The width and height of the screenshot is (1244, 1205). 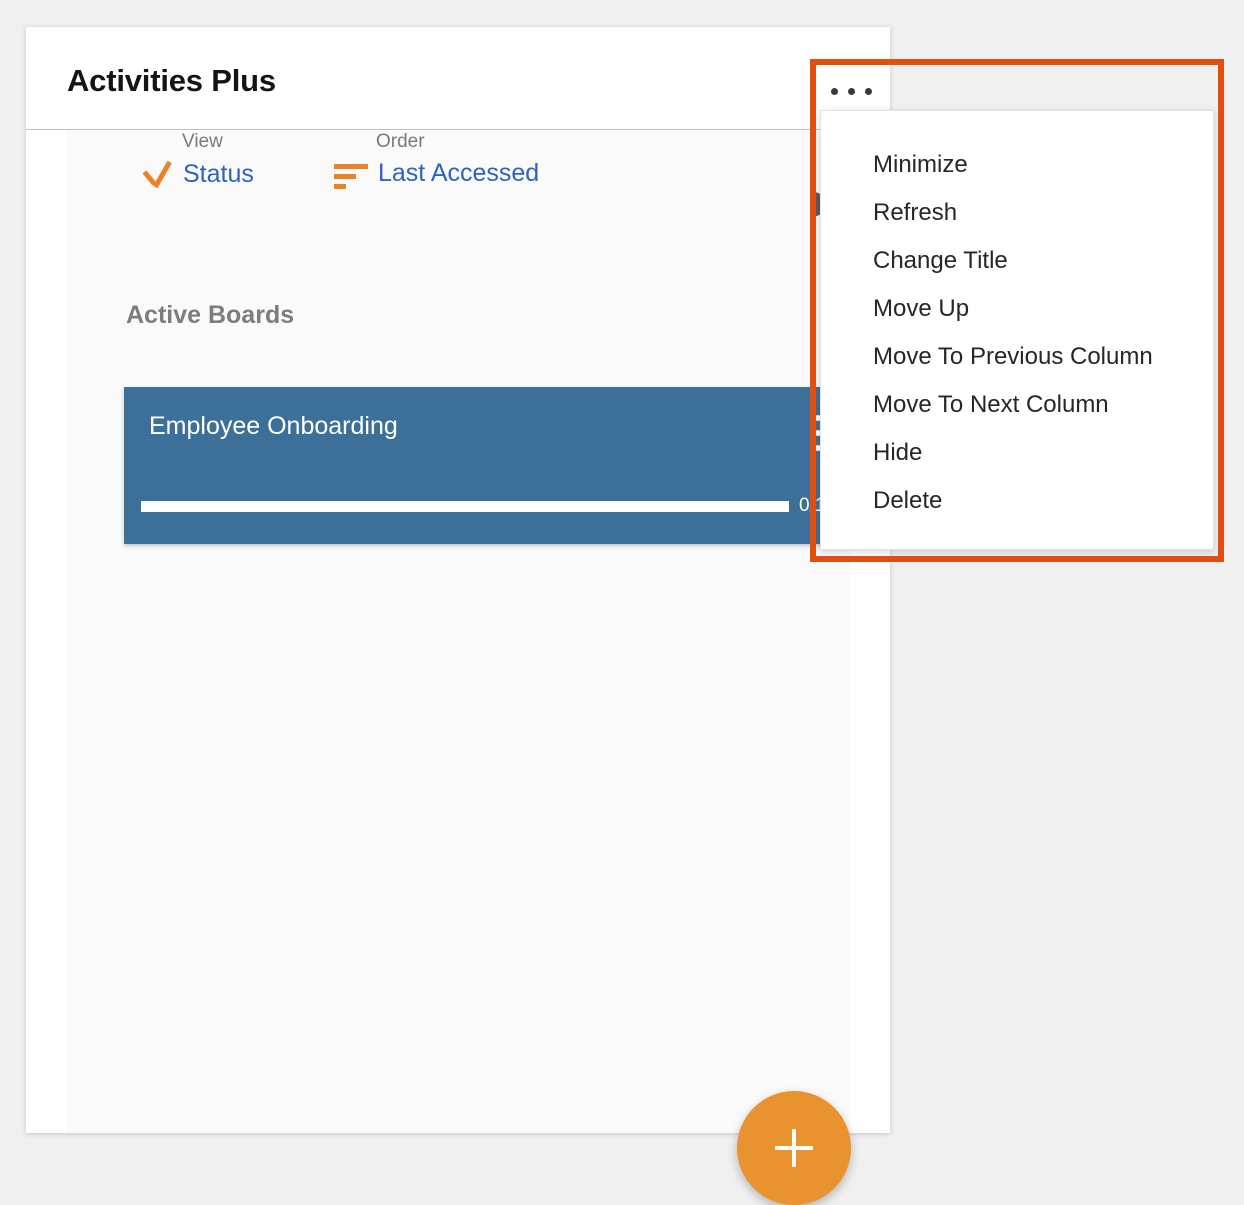 I want to click on left-gutter, so click(x=46, y=632).